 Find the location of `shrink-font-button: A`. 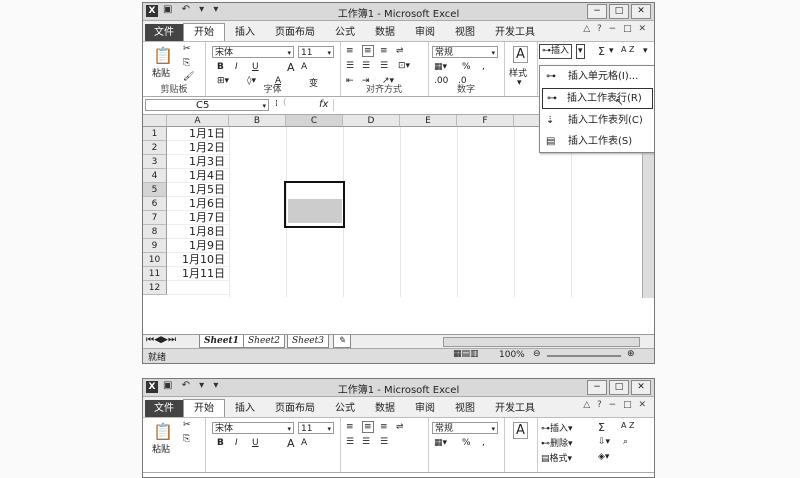

shrink-font-button: A is located at coordinates (304, 443).